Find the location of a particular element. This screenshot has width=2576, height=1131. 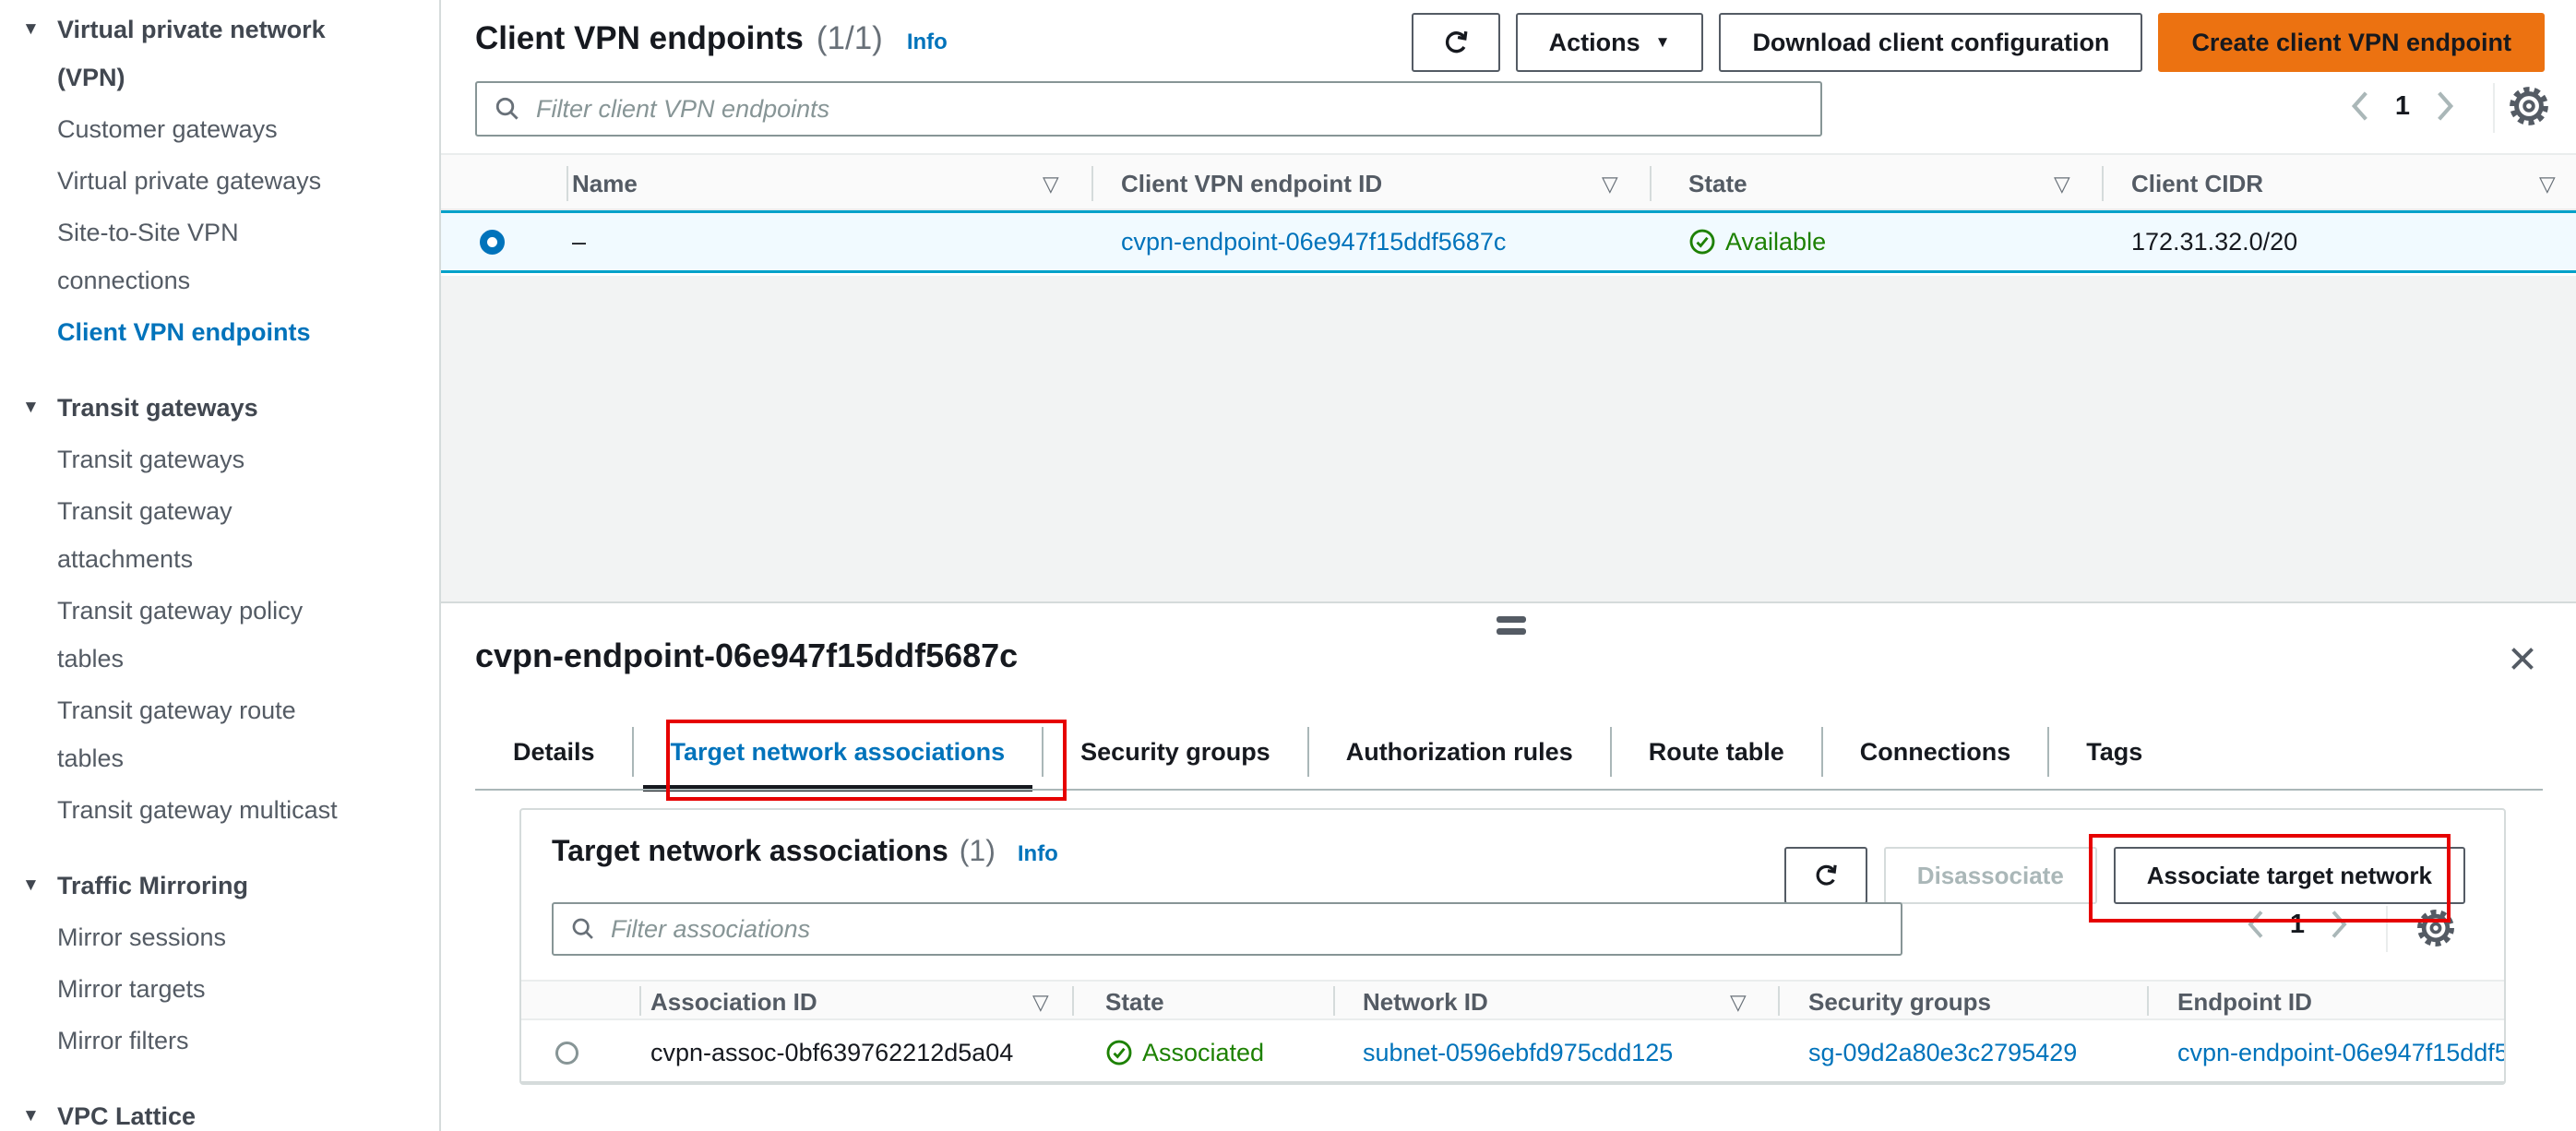

page-heading: Client VPN endpoints (1/1) Info is located at coordinates (712, 38).